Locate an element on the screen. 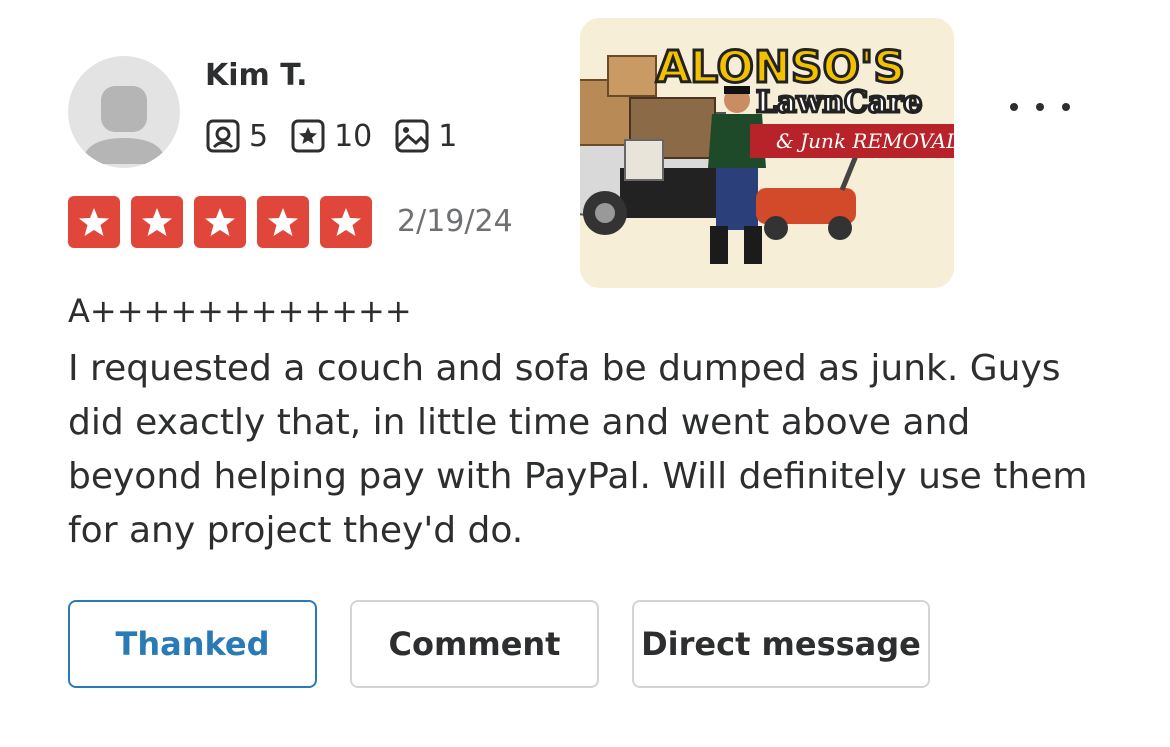 This screenshot has height=747, width=1170. star-badge-icon is located at coordinates (308, 136).